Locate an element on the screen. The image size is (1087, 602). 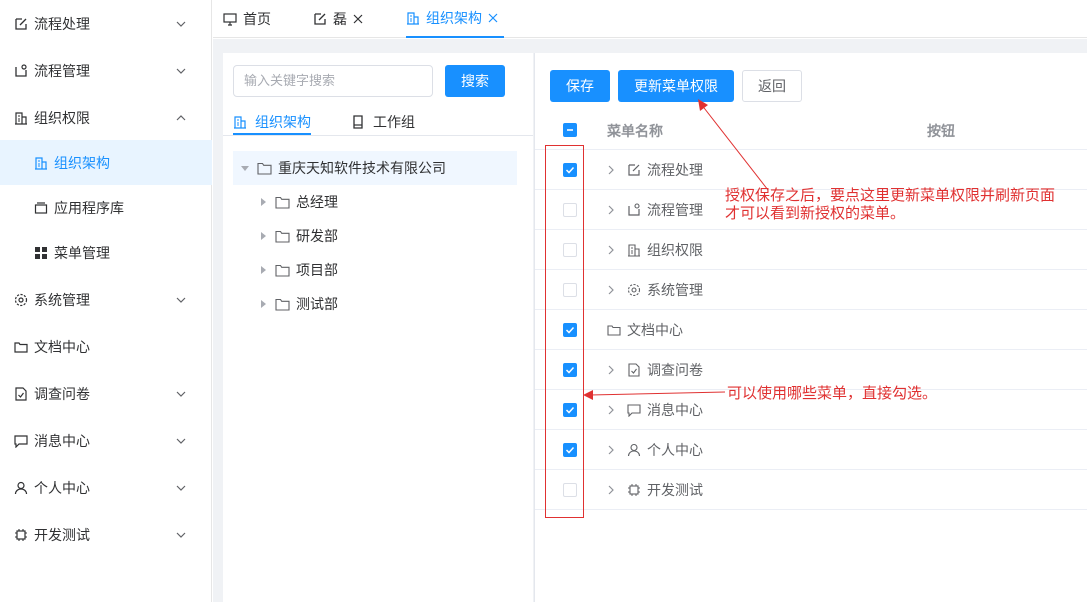
user-icon is located at coordinates (21, 488).